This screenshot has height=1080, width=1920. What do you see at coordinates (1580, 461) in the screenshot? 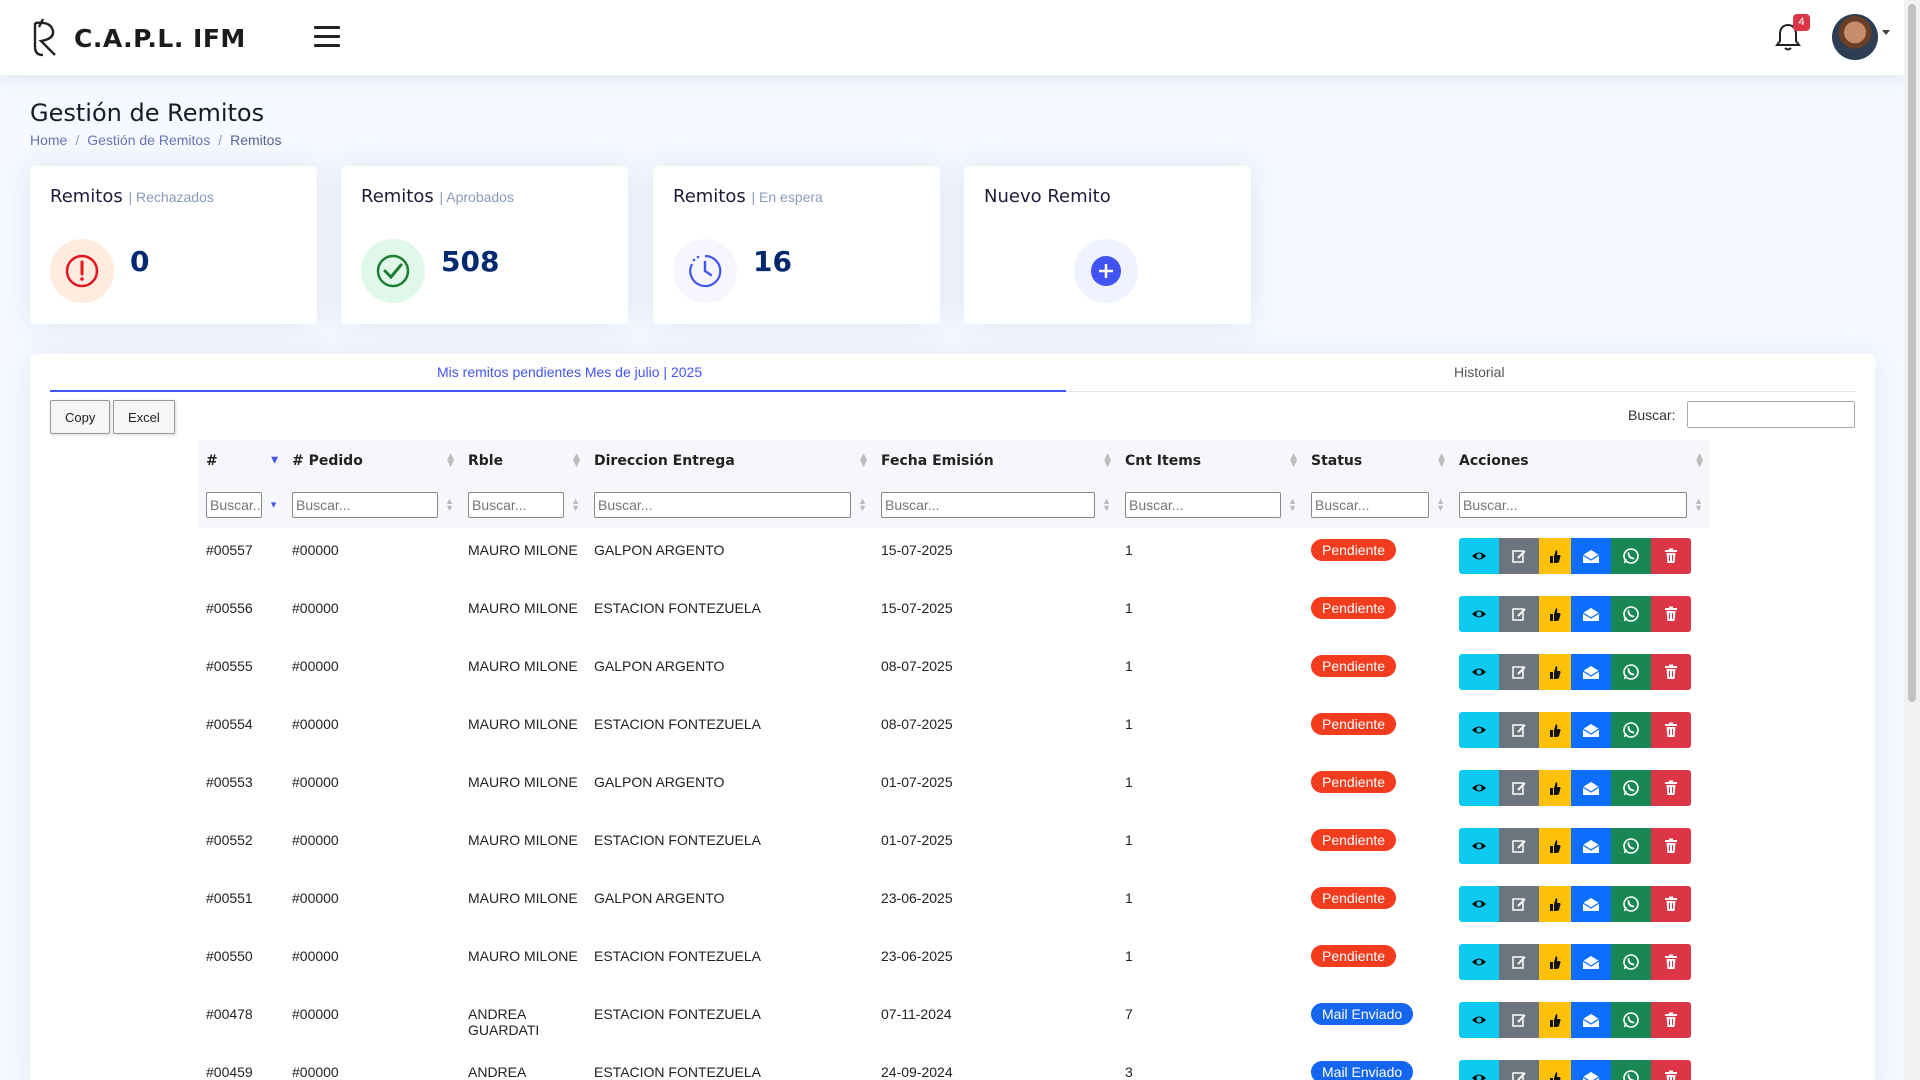
I see `column-header-acciones: Acciones ▲ ▼` at bounding box center [1580, 461].